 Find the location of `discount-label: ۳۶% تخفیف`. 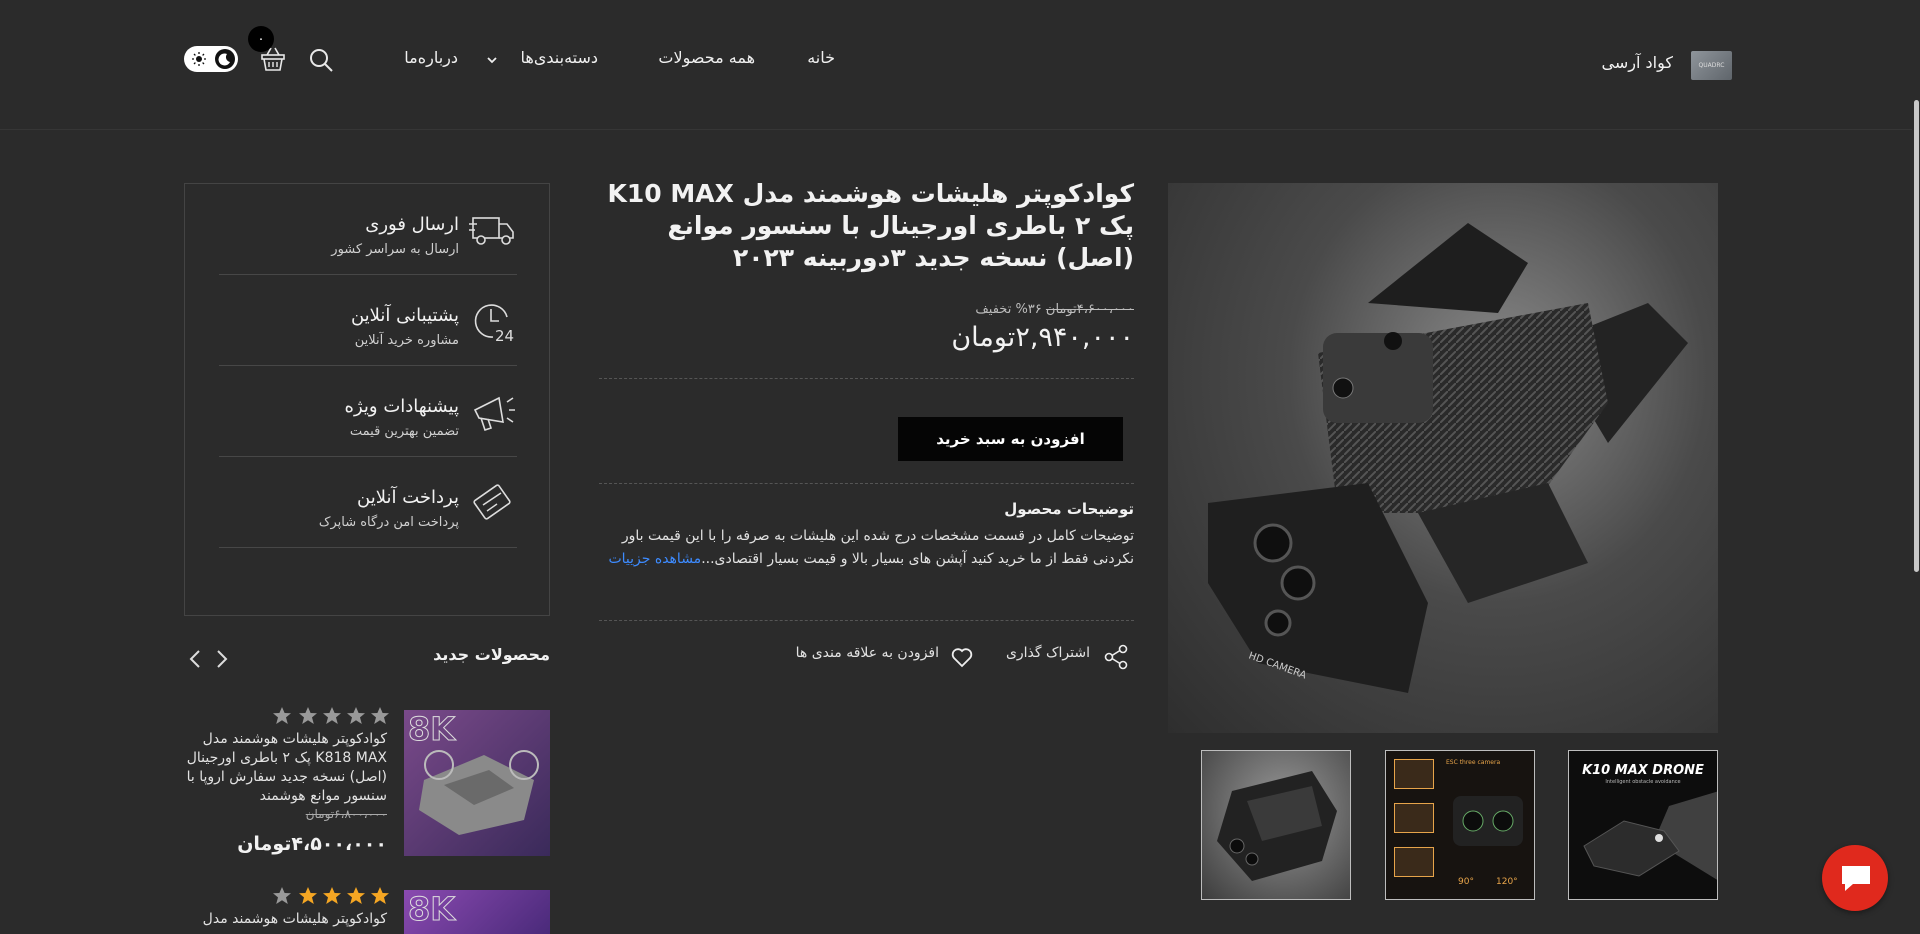

discount-label: ۳۶% تخفیف is located at coordinates (1008, 309).